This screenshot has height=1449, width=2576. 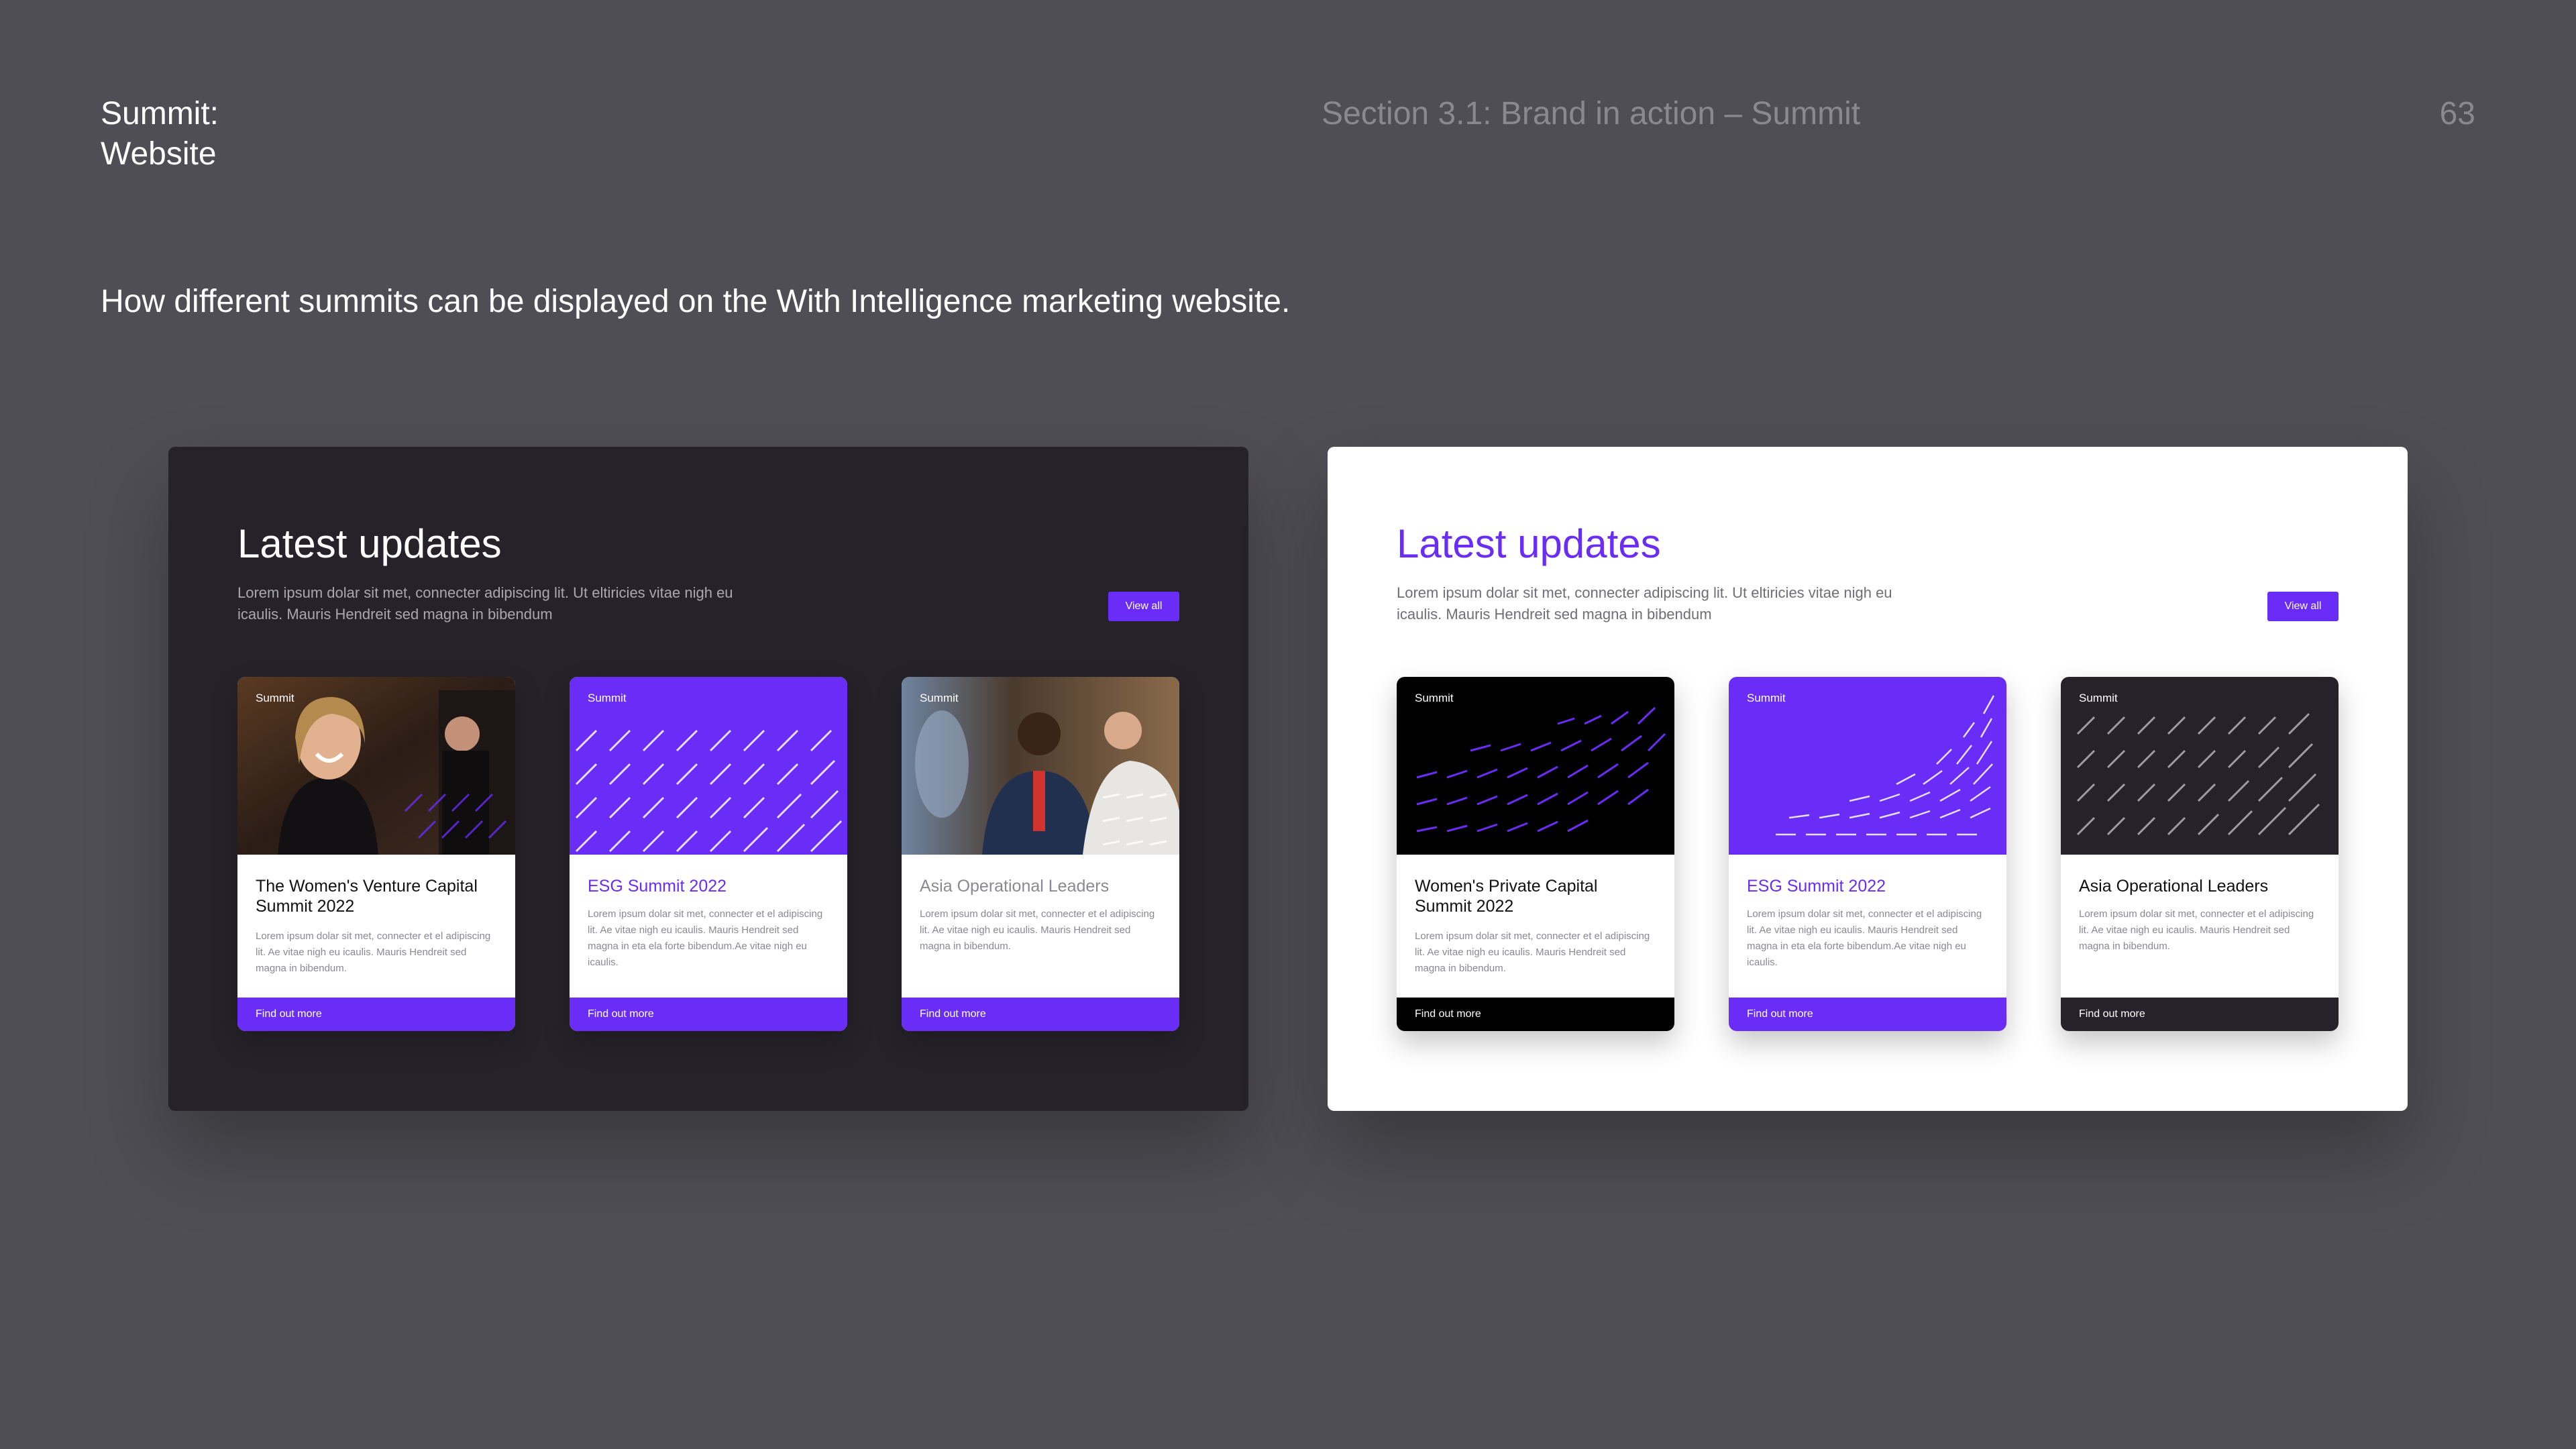 I want to click on section-label: Section 3.1: Brand in action – Summit, so click(x=1591, y=113).